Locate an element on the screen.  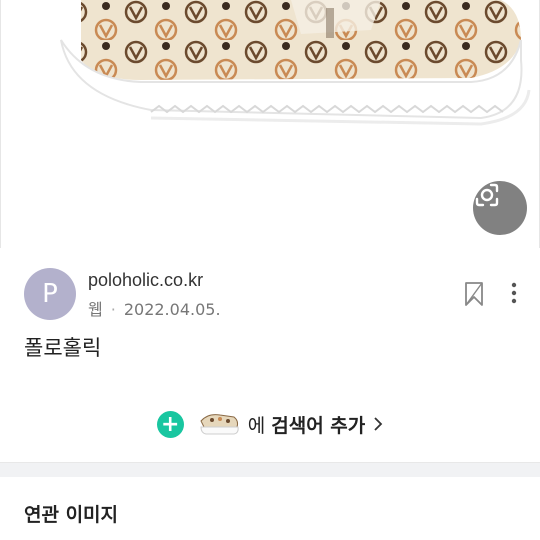
plus-icon: + is located at coordinates (170, 424).